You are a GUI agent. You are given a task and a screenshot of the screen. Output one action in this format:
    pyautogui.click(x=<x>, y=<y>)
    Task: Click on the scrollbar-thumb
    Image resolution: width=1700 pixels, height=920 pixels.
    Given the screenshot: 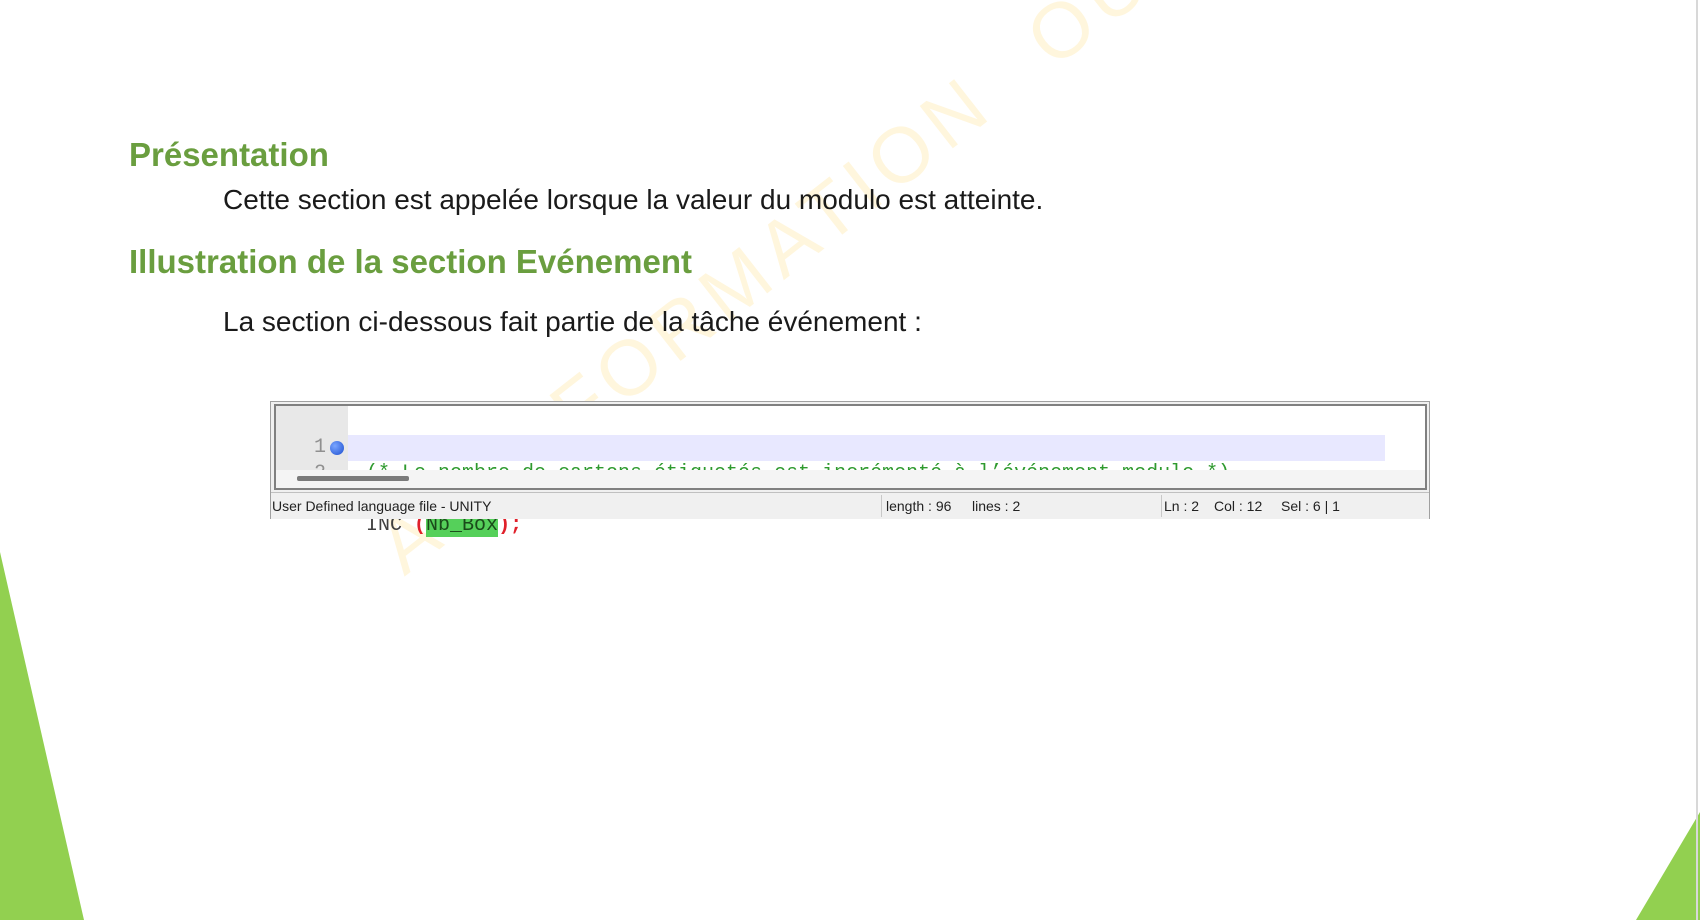 What is the action you would take?
    pyautogui.click(x=353, y=478)
    